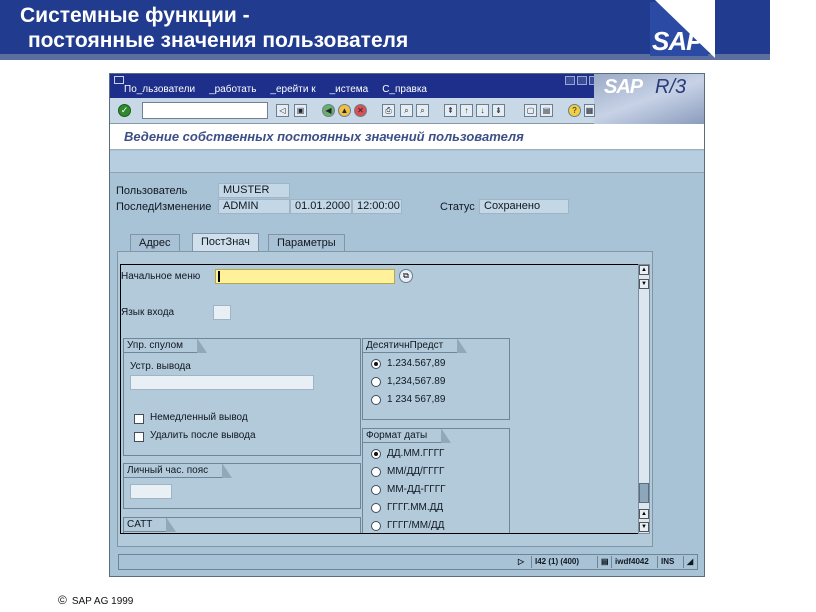  I want to click on decimal-option-2-radio, so click(376, 382).